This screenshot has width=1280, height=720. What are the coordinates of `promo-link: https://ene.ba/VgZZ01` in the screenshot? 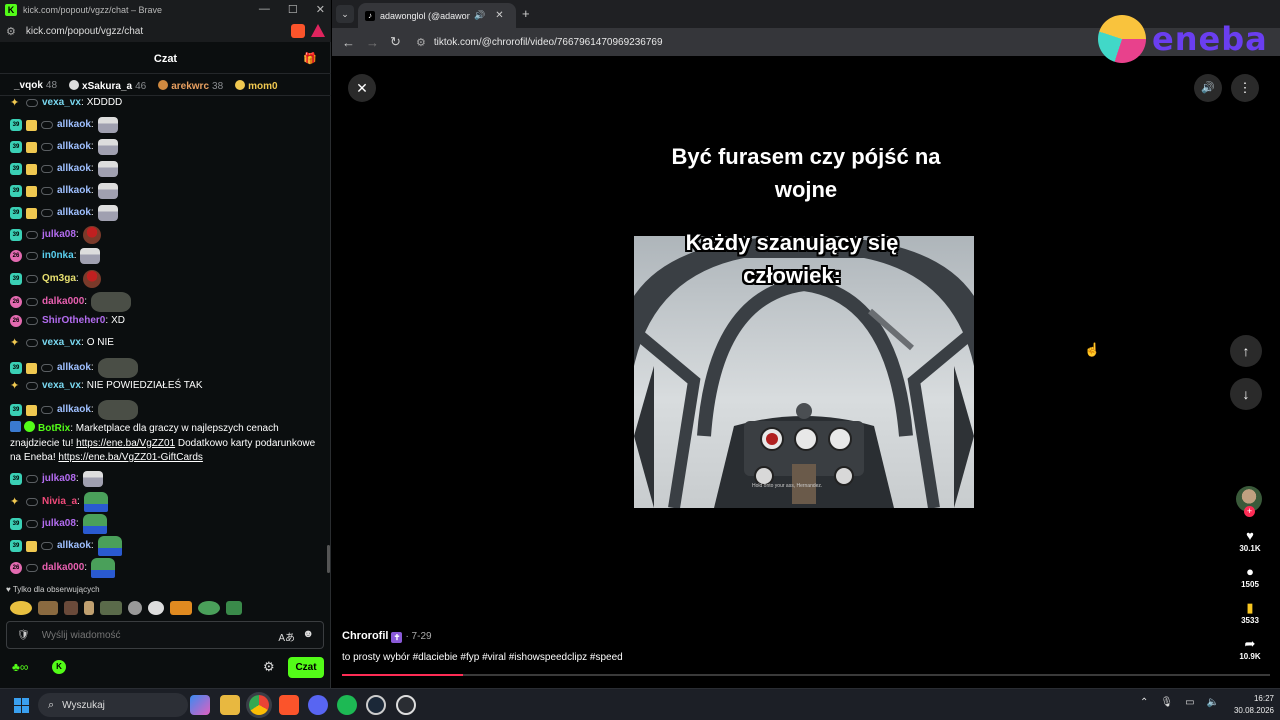 It's located at (125, 443).